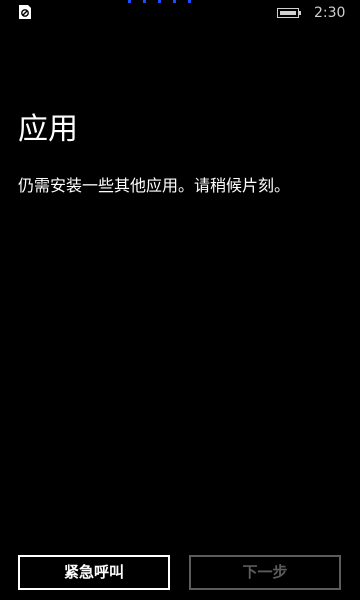  What do you see at coordinates (265, 572) in the screenshot?
I see `next-button: 下一步` at bounding box center [265, 572].